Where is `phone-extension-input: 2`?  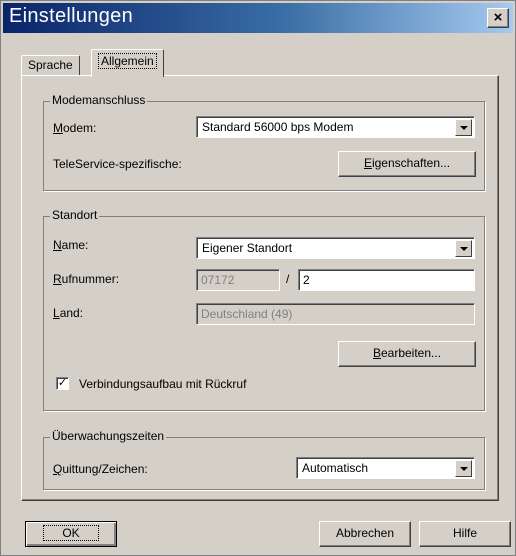 phone-extension-input: 2 is located at coordinates (386, 280).